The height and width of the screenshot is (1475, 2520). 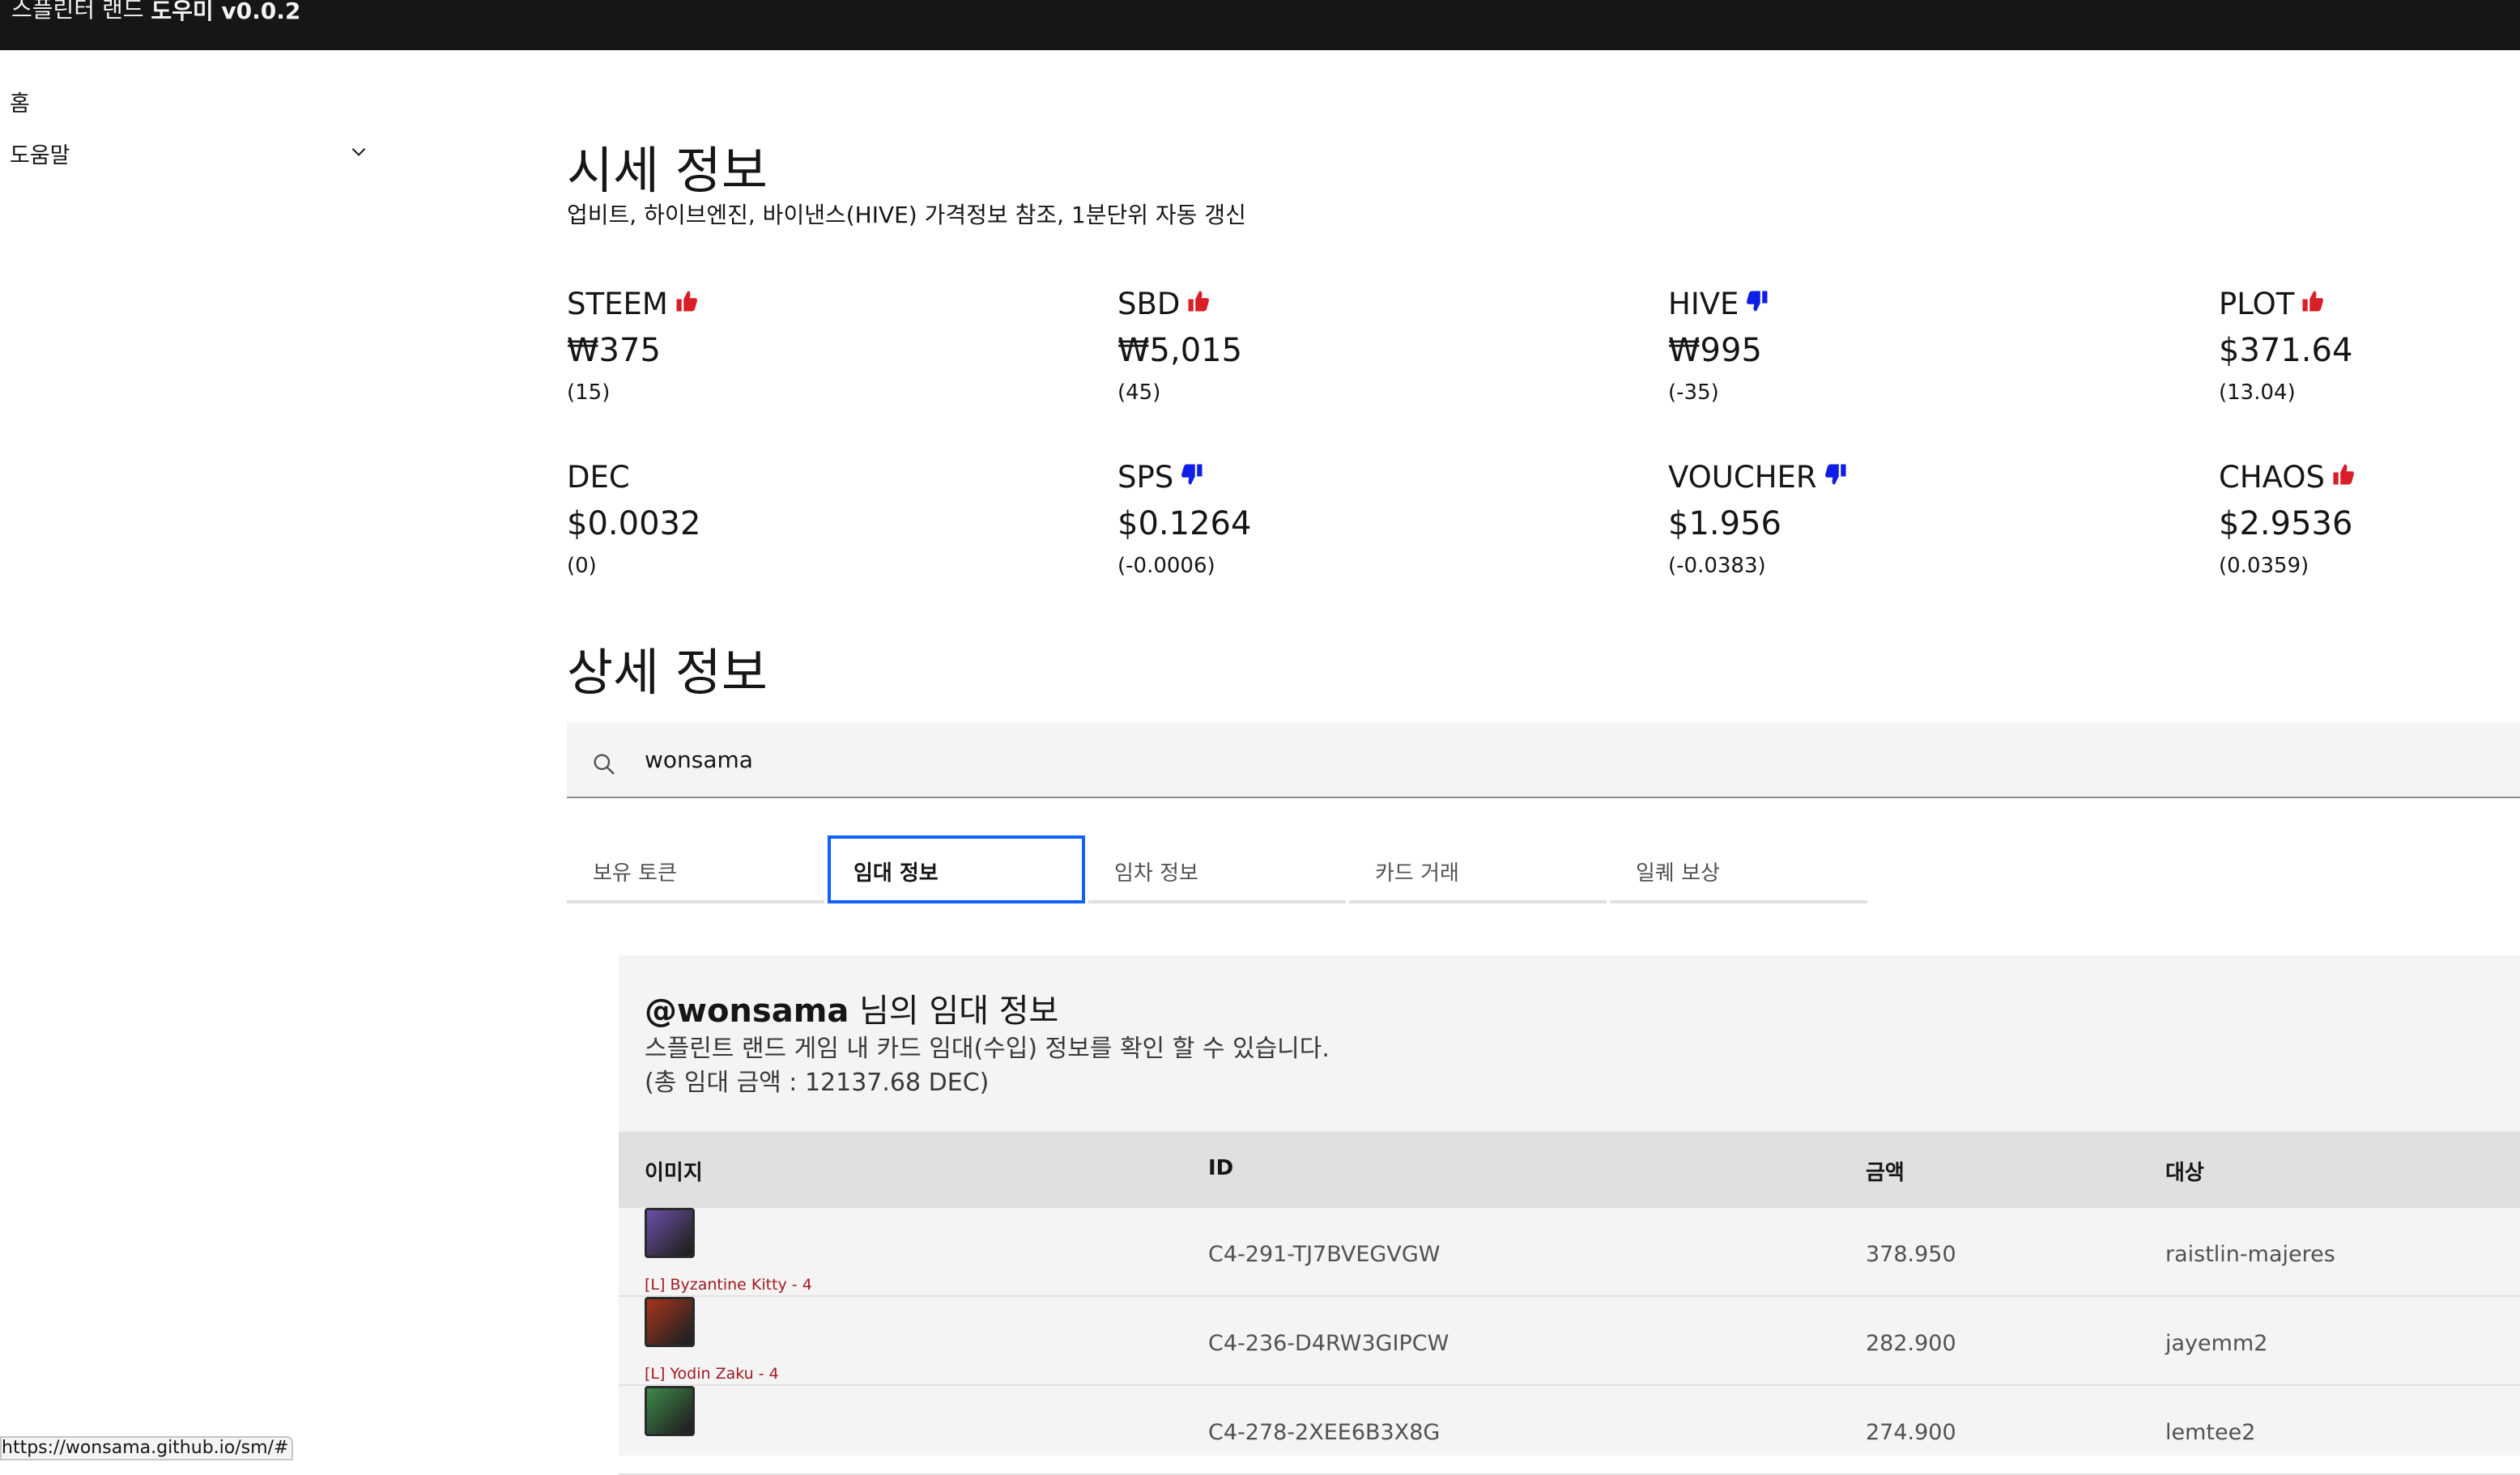 What do you see at coordinates (2184, 1171) in the screenshot?
I see `column-header-target: 대상` at bounding box center [2184, 1171].